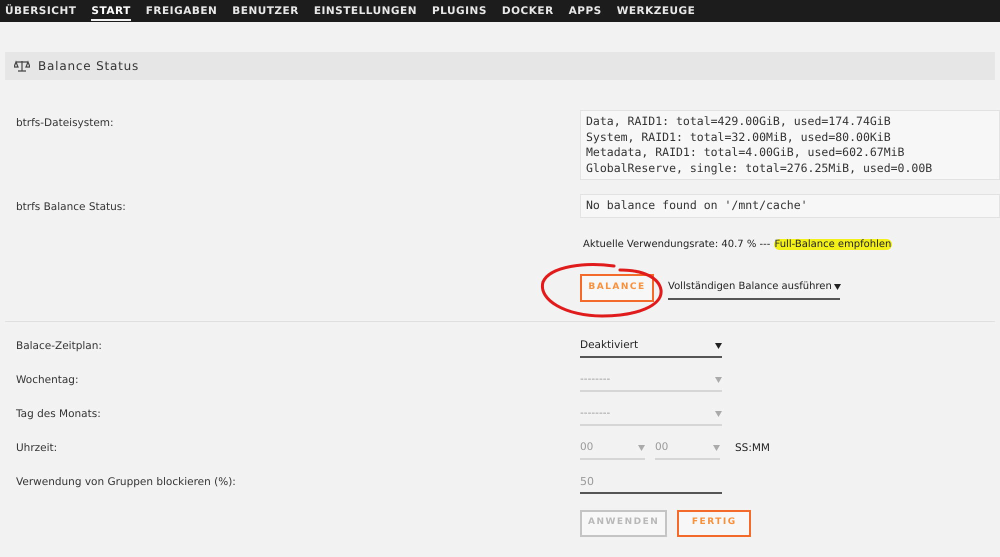 The image size is (1000, 557). Describe the element at coordinates (71, 207) in the screenshot. I see `field-label: btrfs Balance Status:` at that location.